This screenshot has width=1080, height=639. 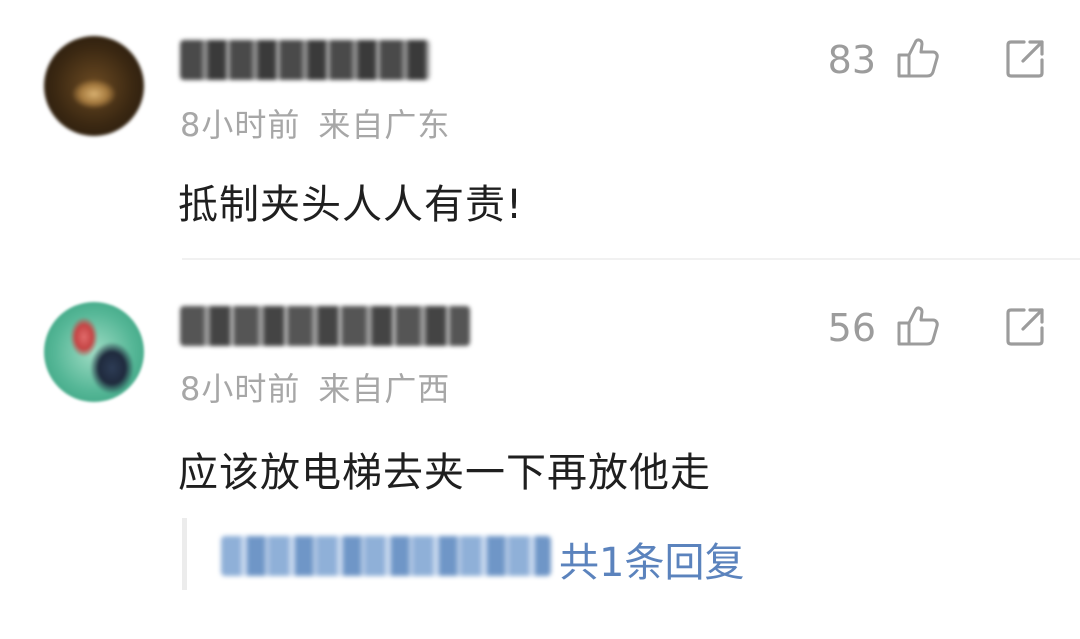 What do you see at coordinates (851, 328) in the screenshot?
I see `like-count: 56` at bounding box center [851, 328].